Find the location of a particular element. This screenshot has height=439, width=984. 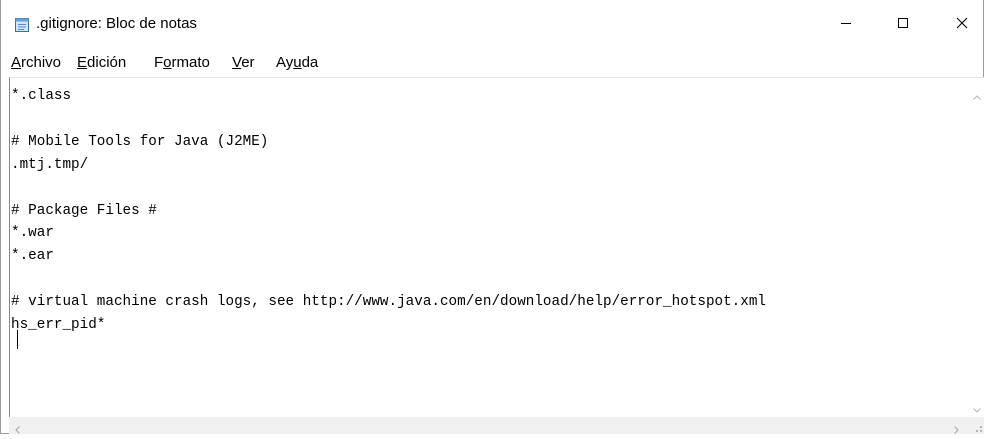

menu-ayuda-label: da is located at coordinates (310, 62).